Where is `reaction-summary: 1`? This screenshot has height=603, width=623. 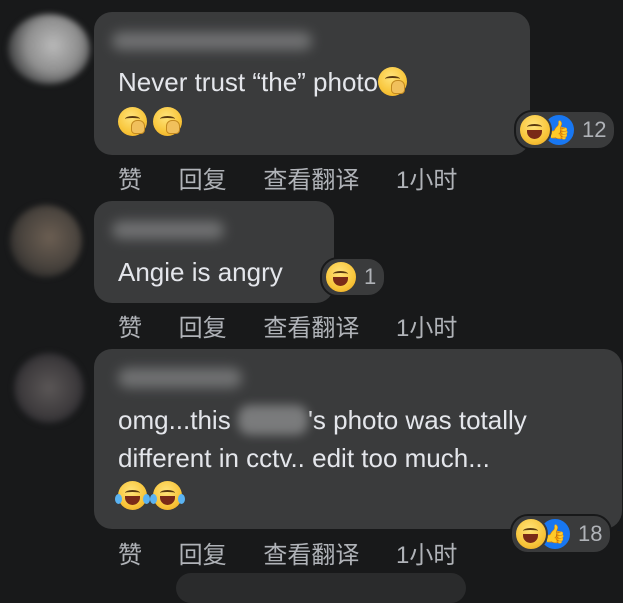
reaction-summary: 1 is located at coordinates (353, 277).